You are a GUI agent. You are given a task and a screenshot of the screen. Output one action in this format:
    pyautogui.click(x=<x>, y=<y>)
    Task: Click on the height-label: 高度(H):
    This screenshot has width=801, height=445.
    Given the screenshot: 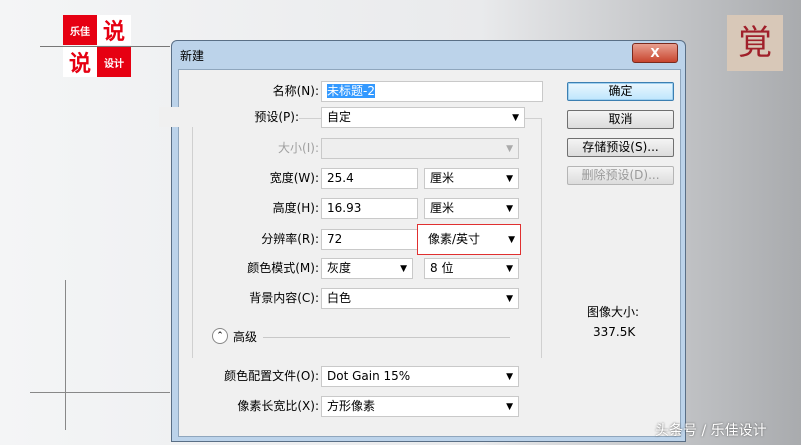 What is the action you would take?
    pyautogui.click(x=295, y=208)
    